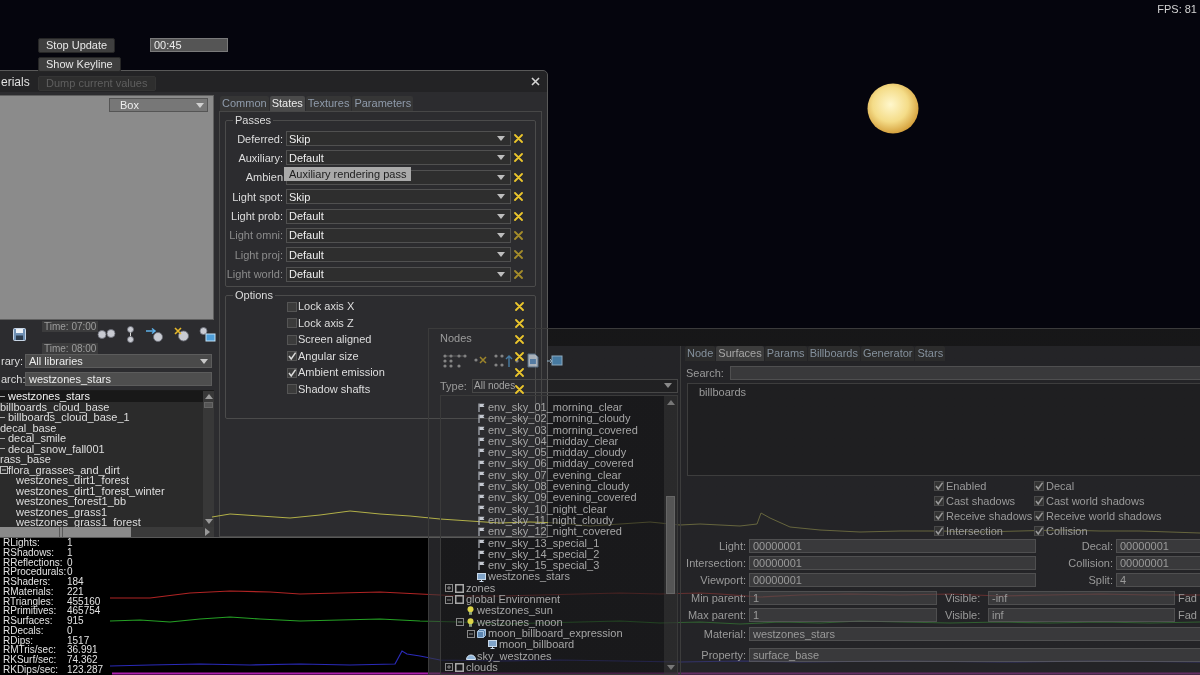 Image resolution: width=1200 pixels, height=675 pixels. Describe the element at coordinates (155, 334) in the screenshot. I see `arrow-sphere-icon` at that location.